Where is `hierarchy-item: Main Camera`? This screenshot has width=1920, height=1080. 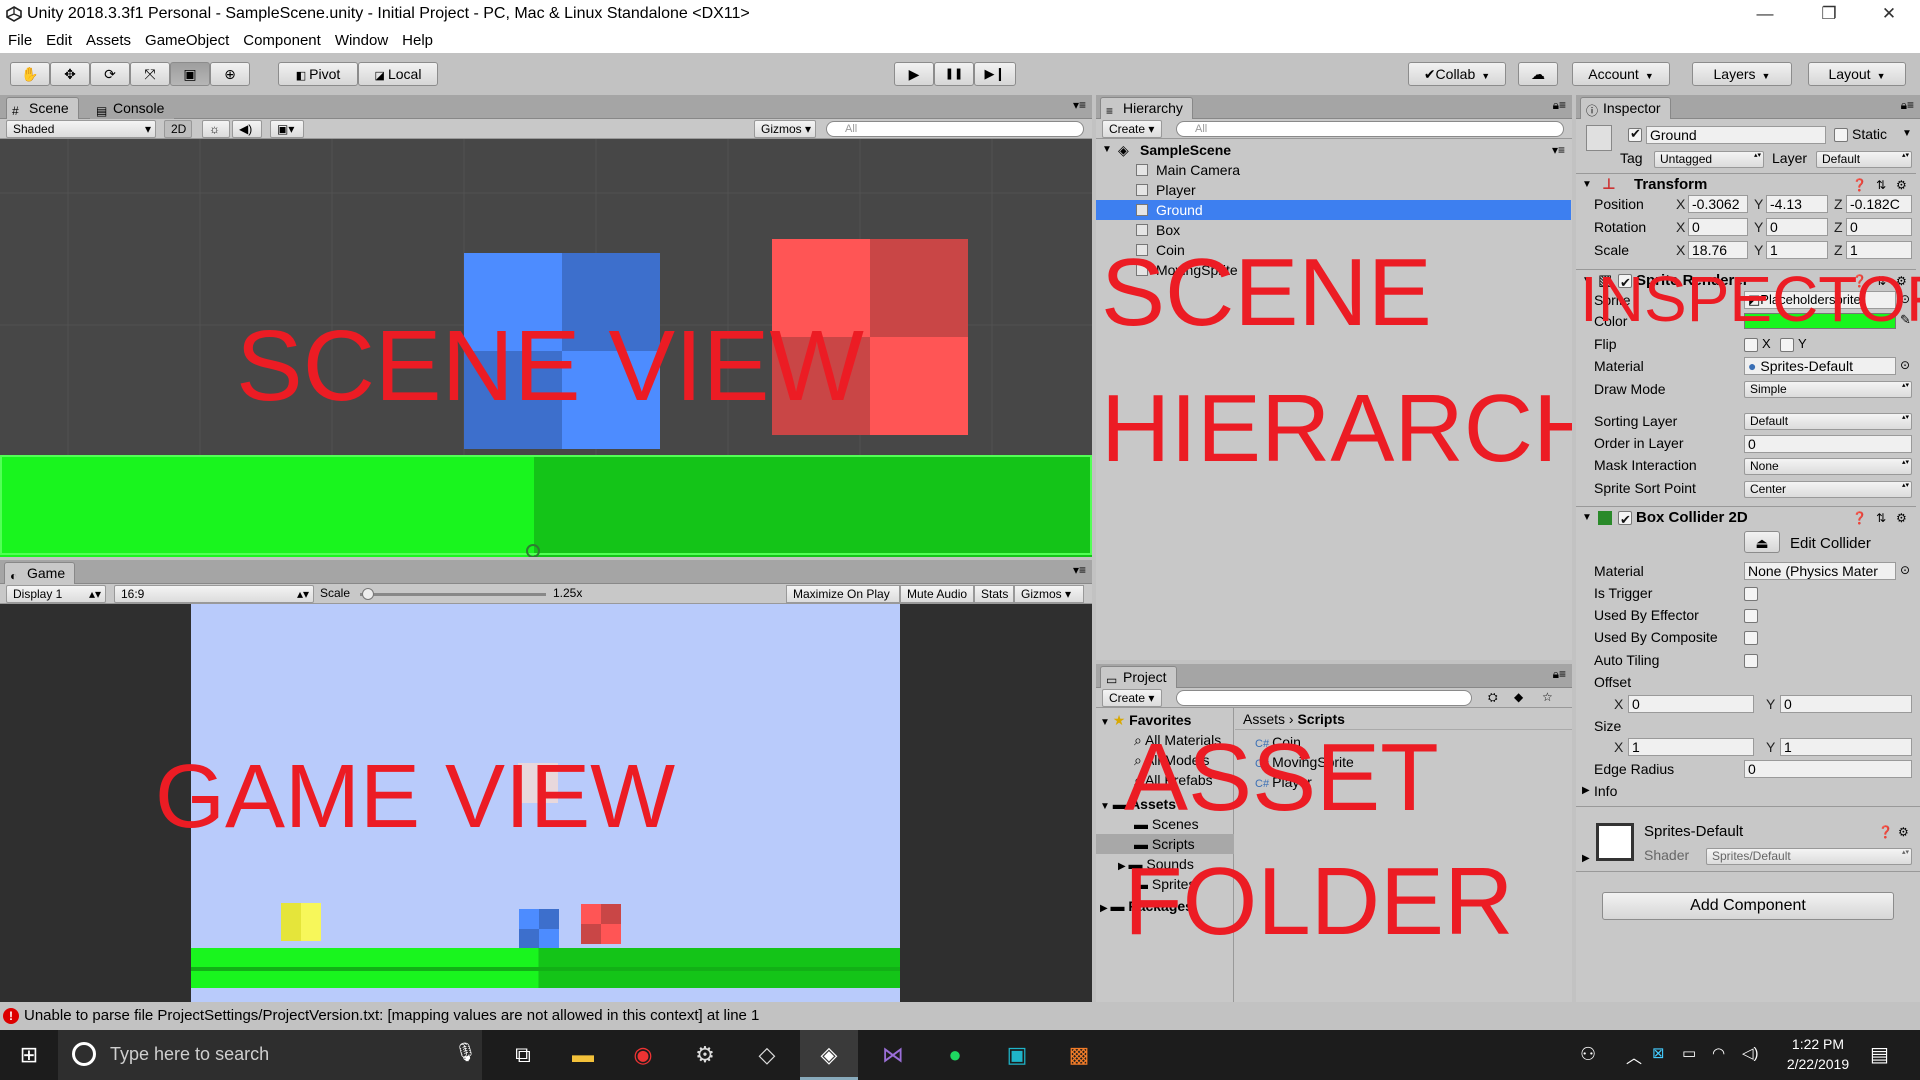 hierarchy-item: Main Camera is located at coordinates (1333, 170).